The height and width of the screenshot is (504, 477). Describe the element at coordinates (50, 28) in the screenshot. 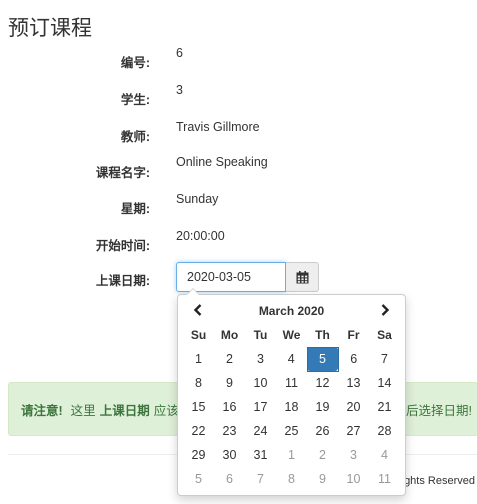

I see `page-title: 预订课程` at that location.